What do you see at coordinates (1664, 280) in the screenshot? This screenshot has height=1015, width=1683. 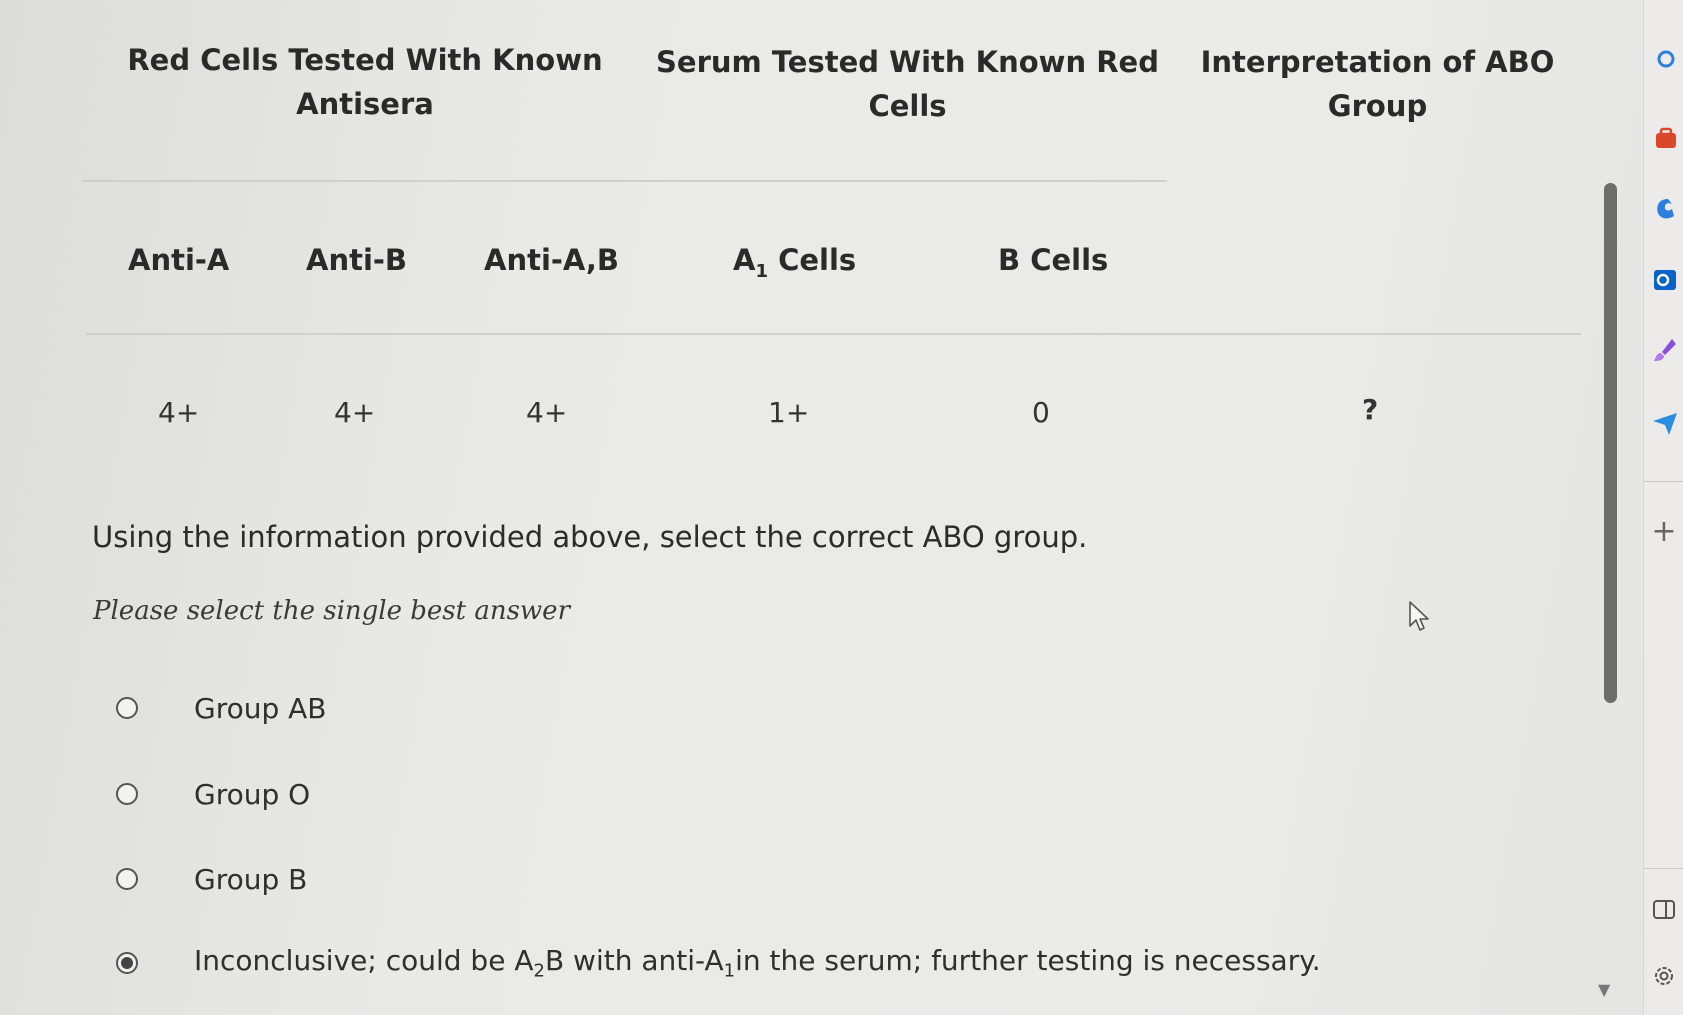 I see `outlook-icon` at bounding box center [1664, 280].